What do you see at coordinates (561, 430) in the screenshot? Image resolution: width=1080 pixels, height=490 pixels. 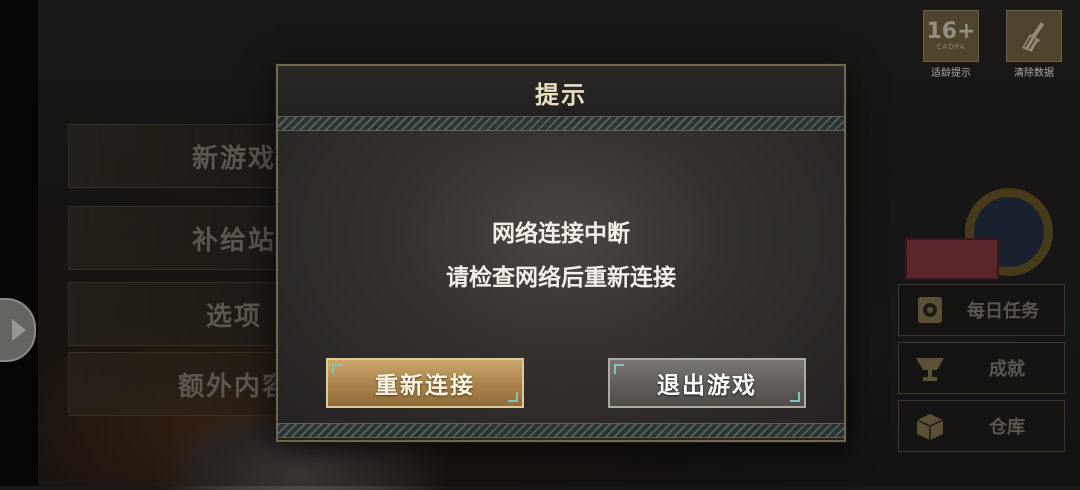 I see `dialog-bottom-ornament` at bounding box center [561, 430].